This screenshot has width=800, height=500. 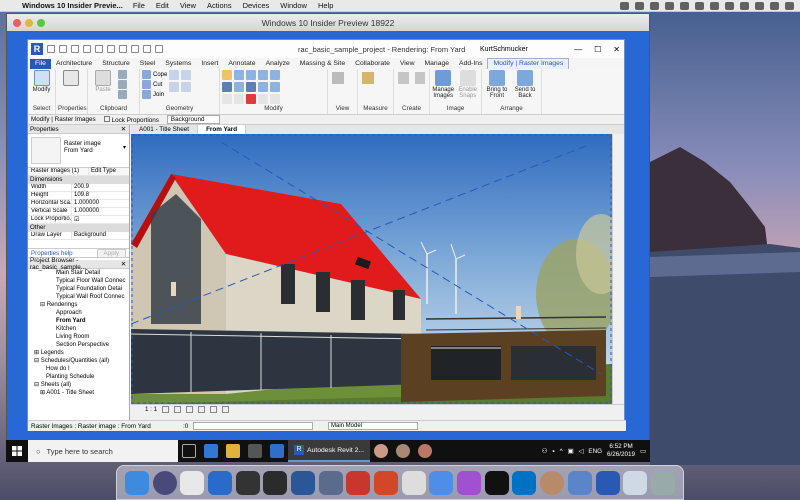 What do you see at coordinates (78, 172) in the screenshot?
I see `instance-selector: Raster Images (1) Edit Type` at bounding box center [78, 172].